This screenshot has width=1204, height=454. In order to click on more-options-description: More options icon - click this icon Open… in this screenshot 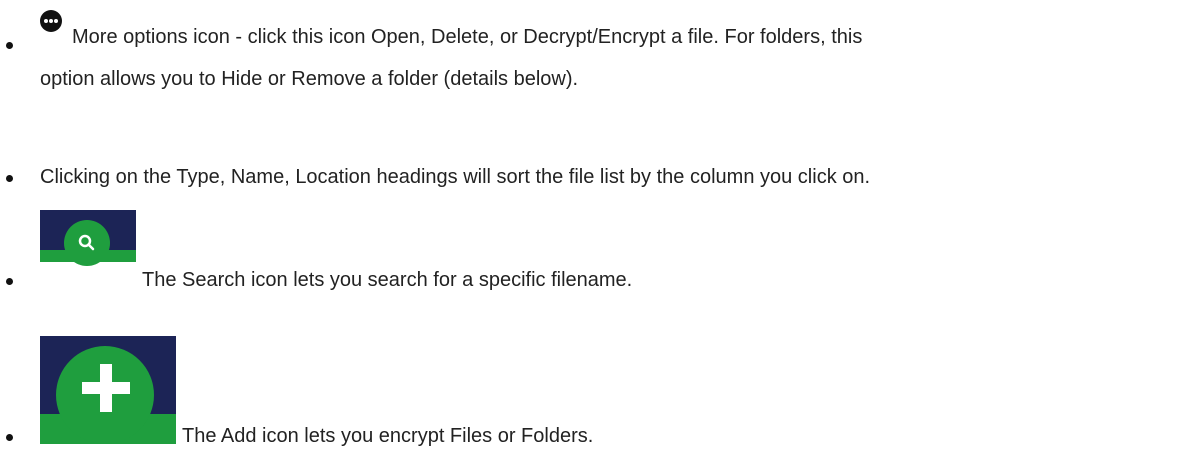, I will do `click(467, 37)`.